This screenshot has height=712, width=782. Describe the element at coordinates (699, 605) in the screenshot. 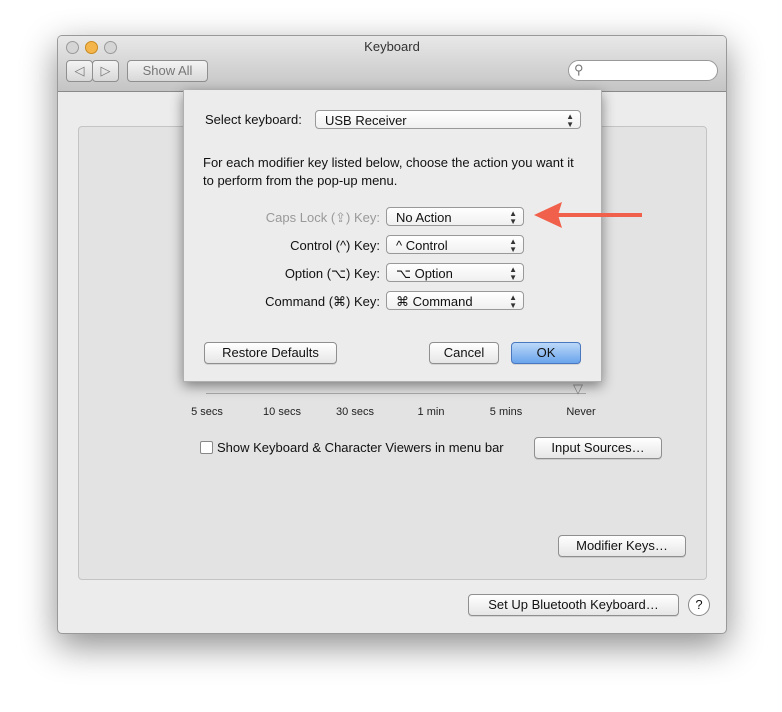

I see `help-button: ?` at that location.